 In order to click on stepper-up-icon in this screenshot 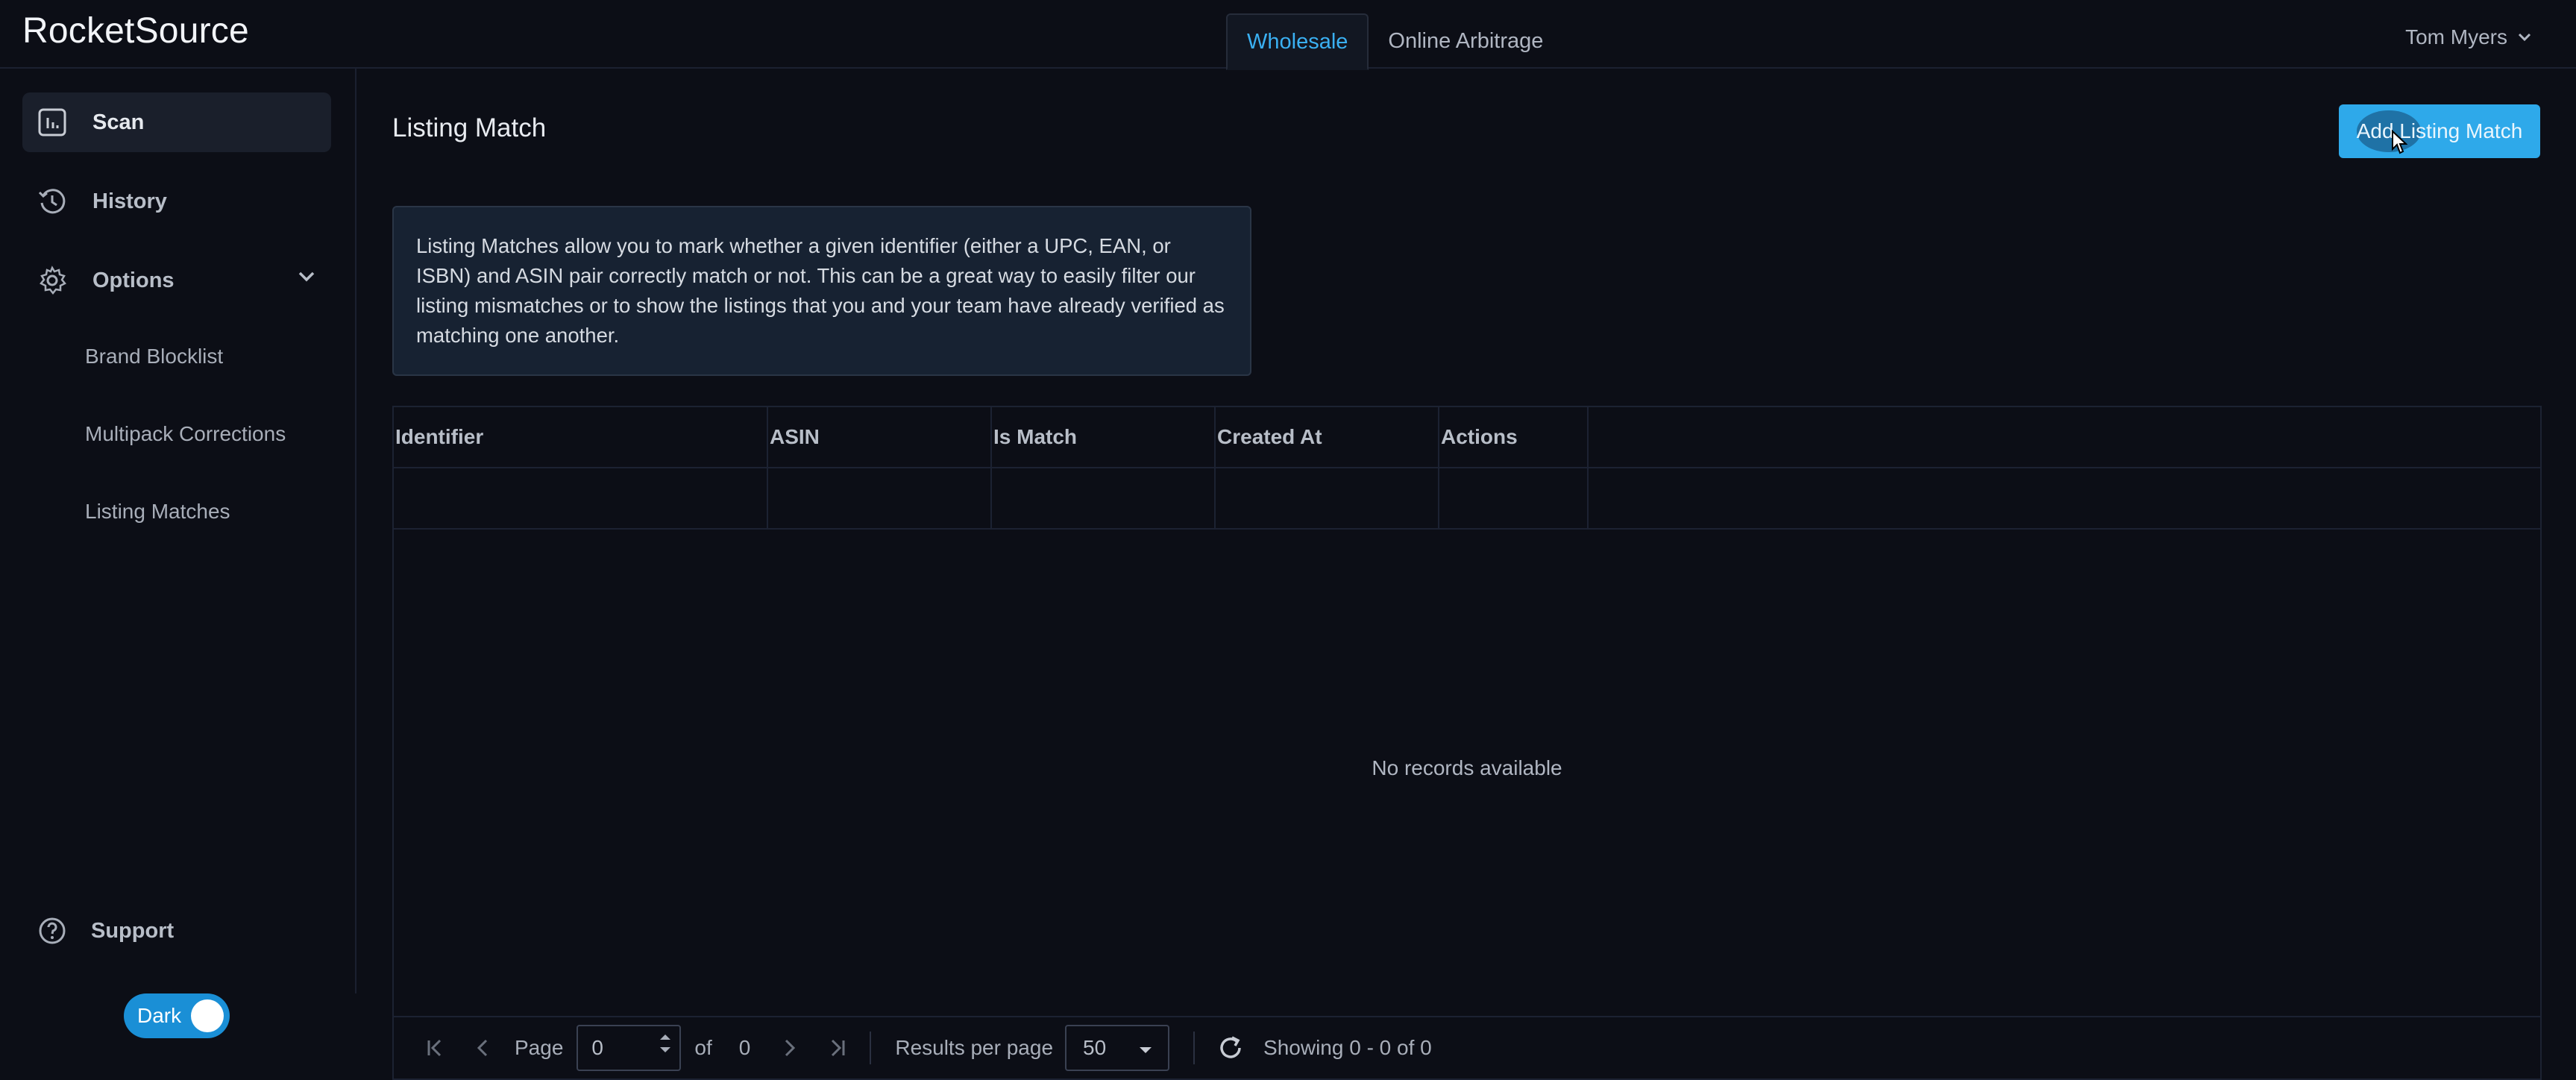, I will do `click(665, 1036)`.